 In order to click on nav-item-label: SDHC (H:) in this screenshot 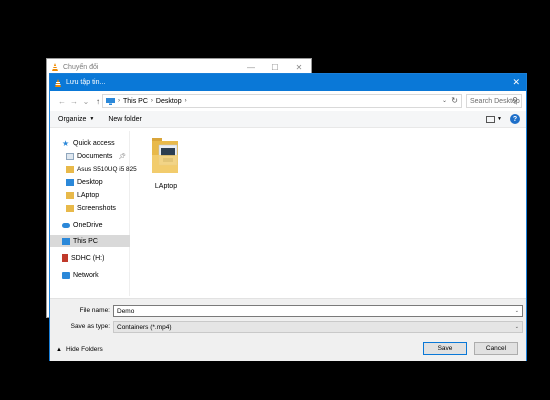, I will do `click(88, 258)`.